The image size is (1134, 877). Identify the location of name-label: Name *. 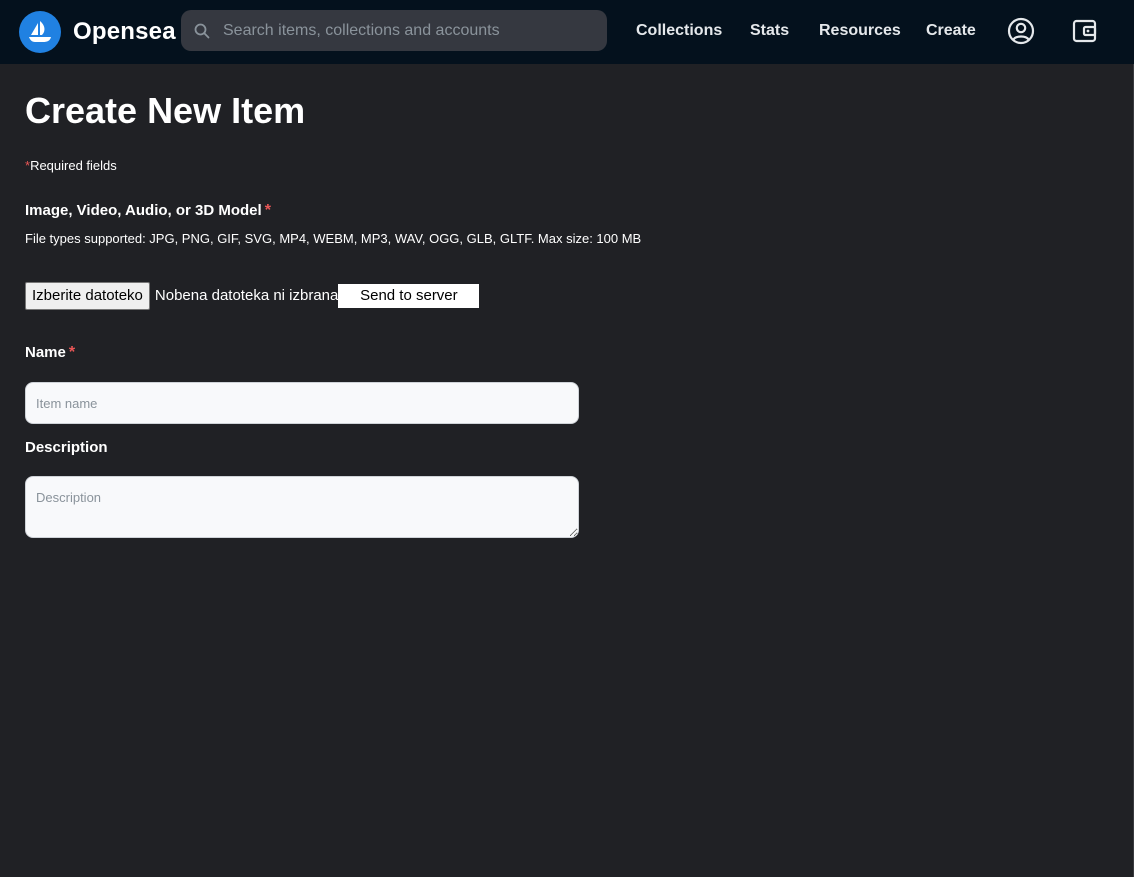
(50, 353).